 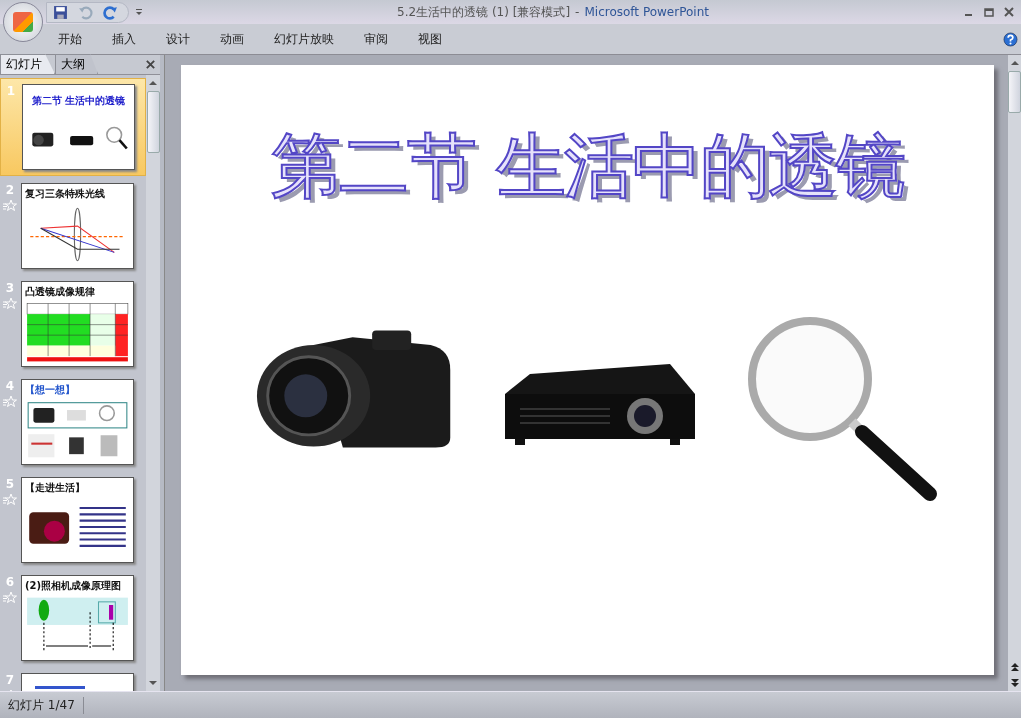 I want to click on slide-thumbnail-row: 6 (2)照相机成像原理图, so click(x=73, y=618).